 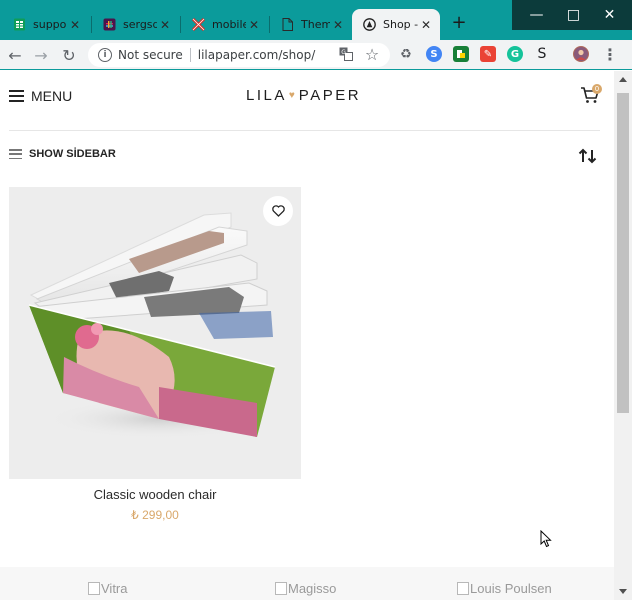 I want to click on tab-title: sergsd, so click(x=140, y=24).